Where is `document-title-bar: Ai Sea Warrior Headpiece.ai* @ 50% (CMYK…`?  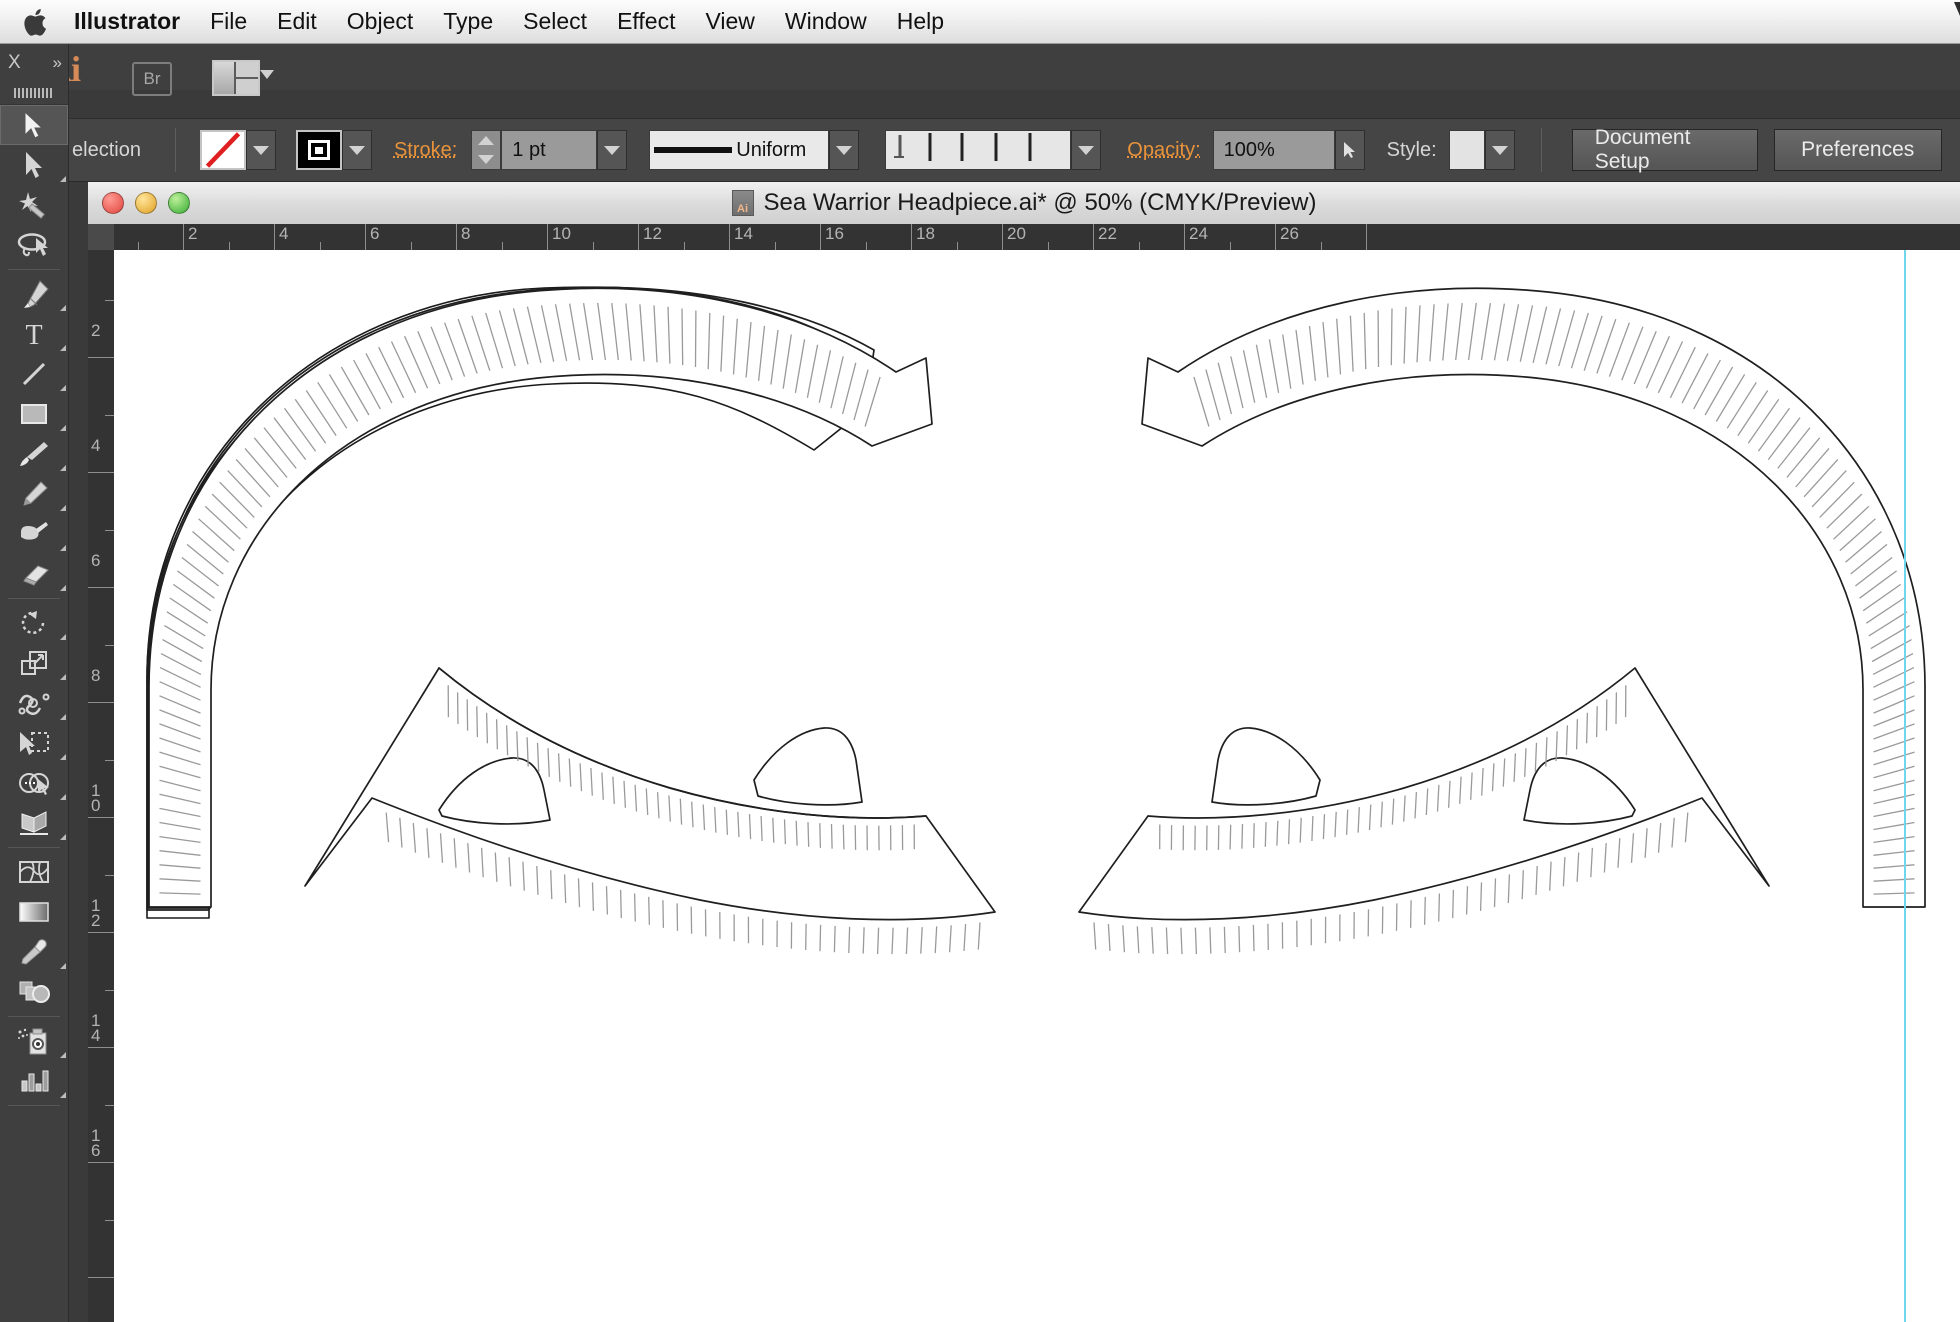 document-title-bar: Ai Sea Warrior Headpiece.ai* @ 50% (CMYK… is located at coordinates (1024, 203).